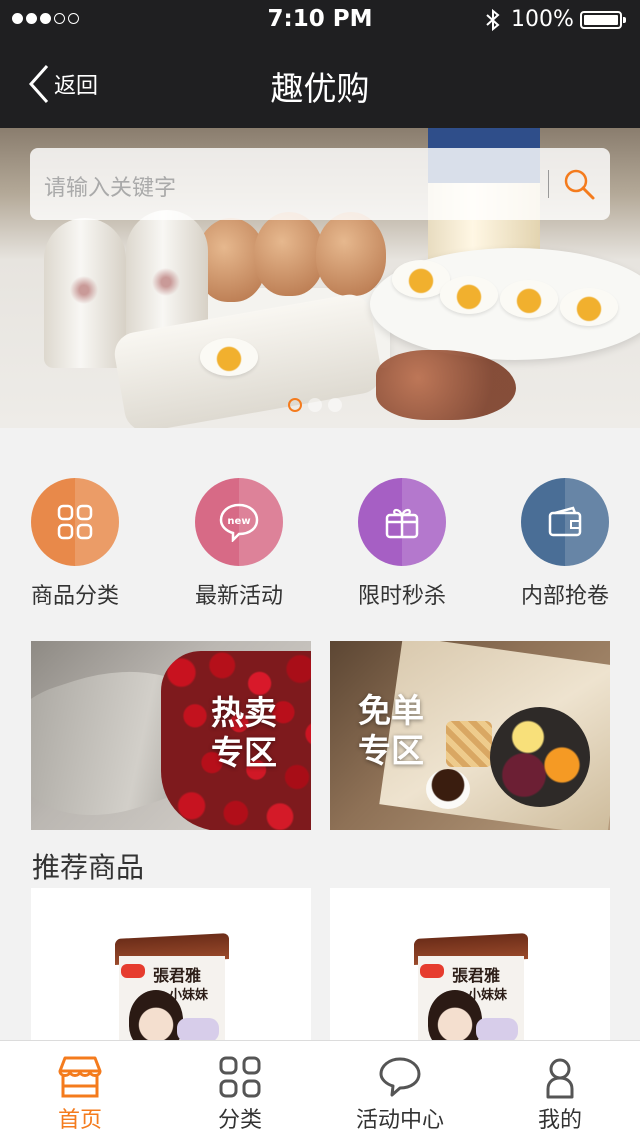  What do you see at coordinates (391, 710) in the screenshot?
I see `promo-title-line: 免单` at bounding box center [391, 710].